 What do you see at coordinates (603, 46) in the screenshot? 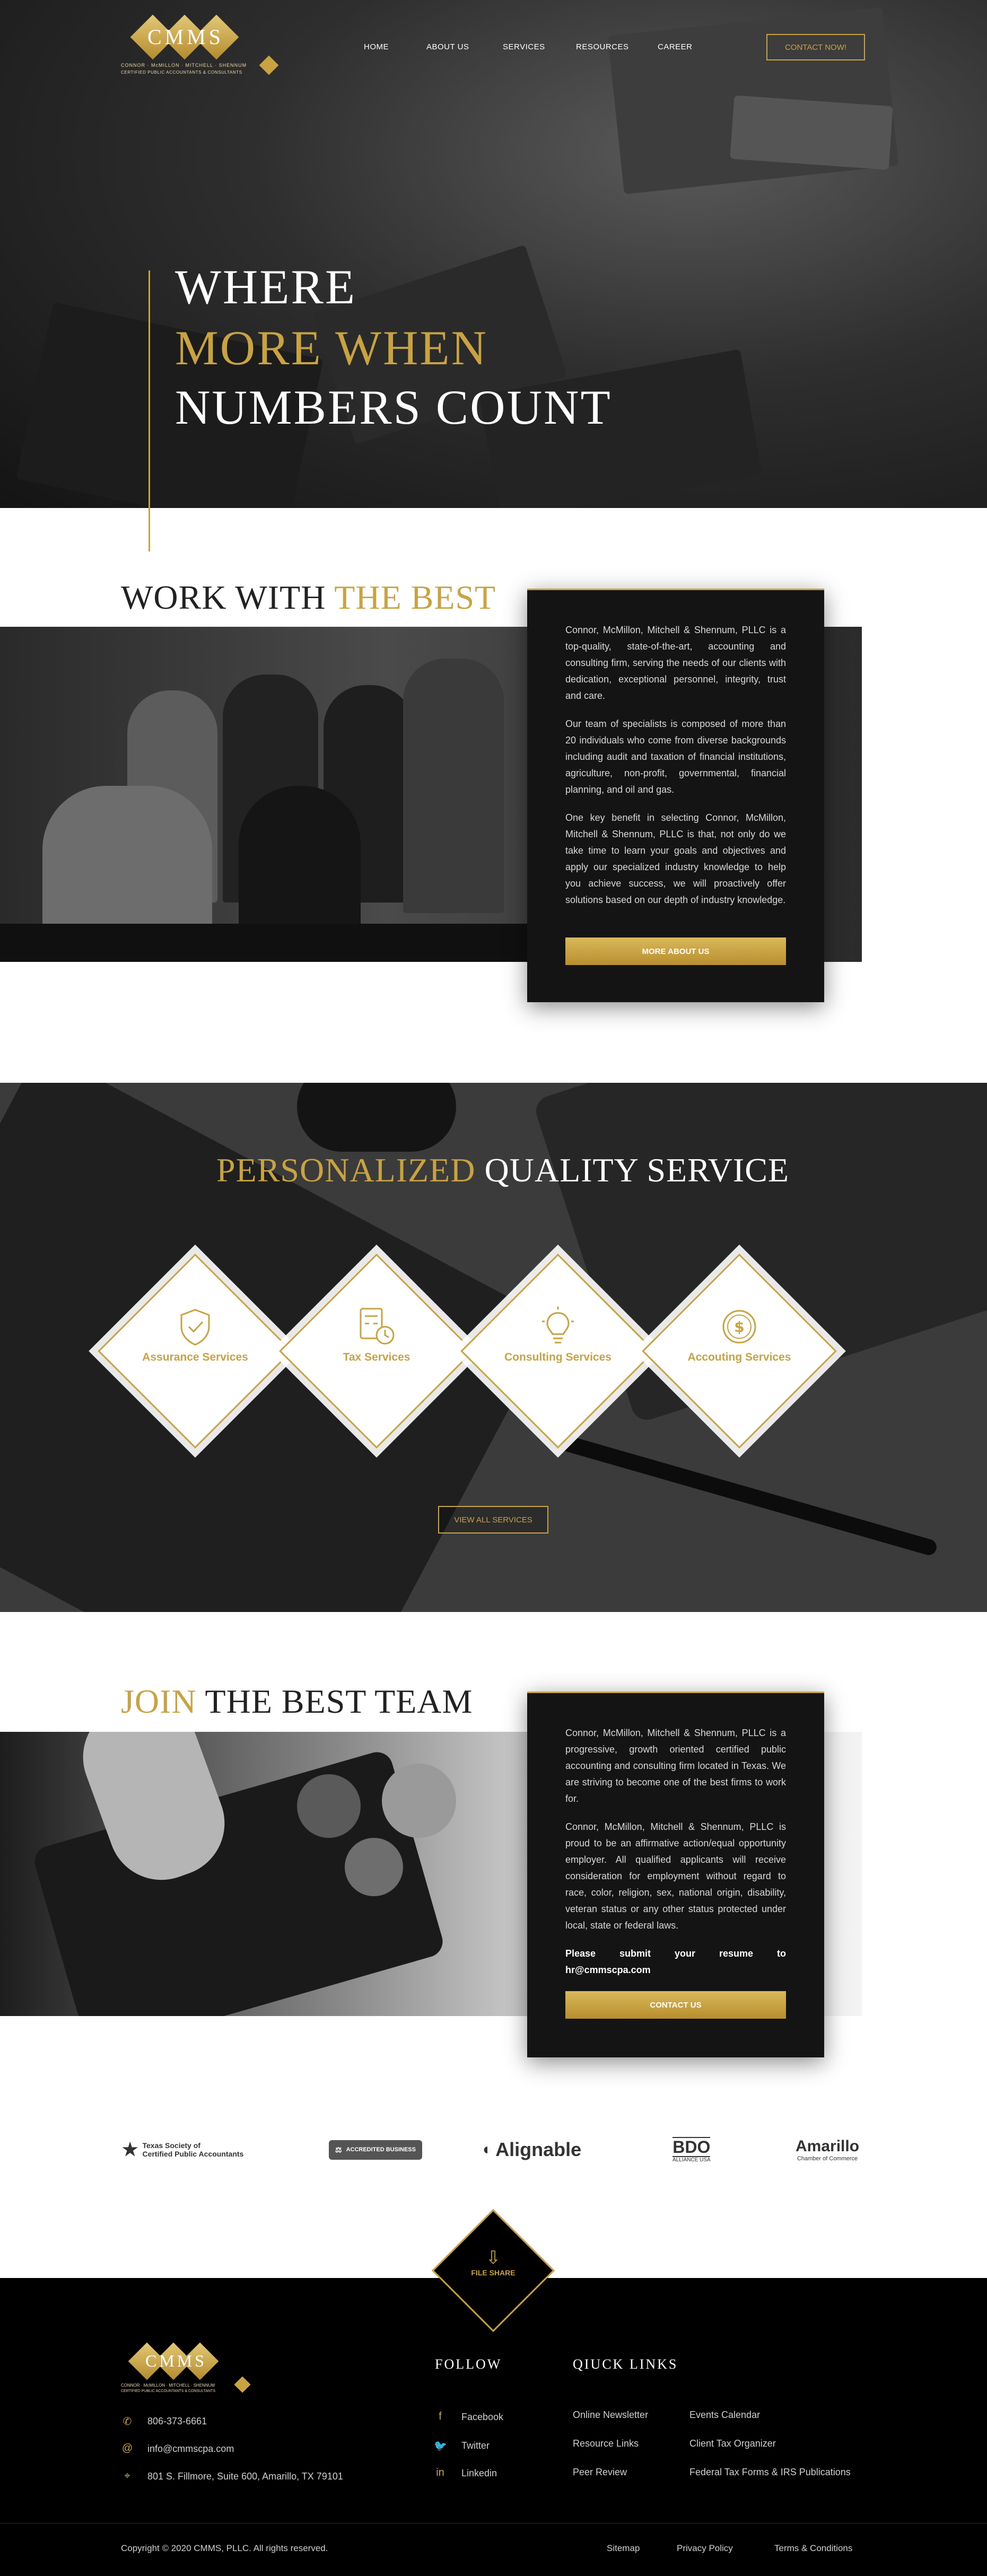
I see `nav-resources: RESOURCES` at bounding box center [603, 46].